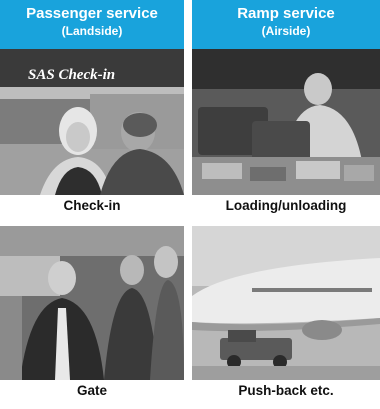 This screenshot has width=380, height=409. I want to click on landside-title: Passenger service, so click(92, 13).